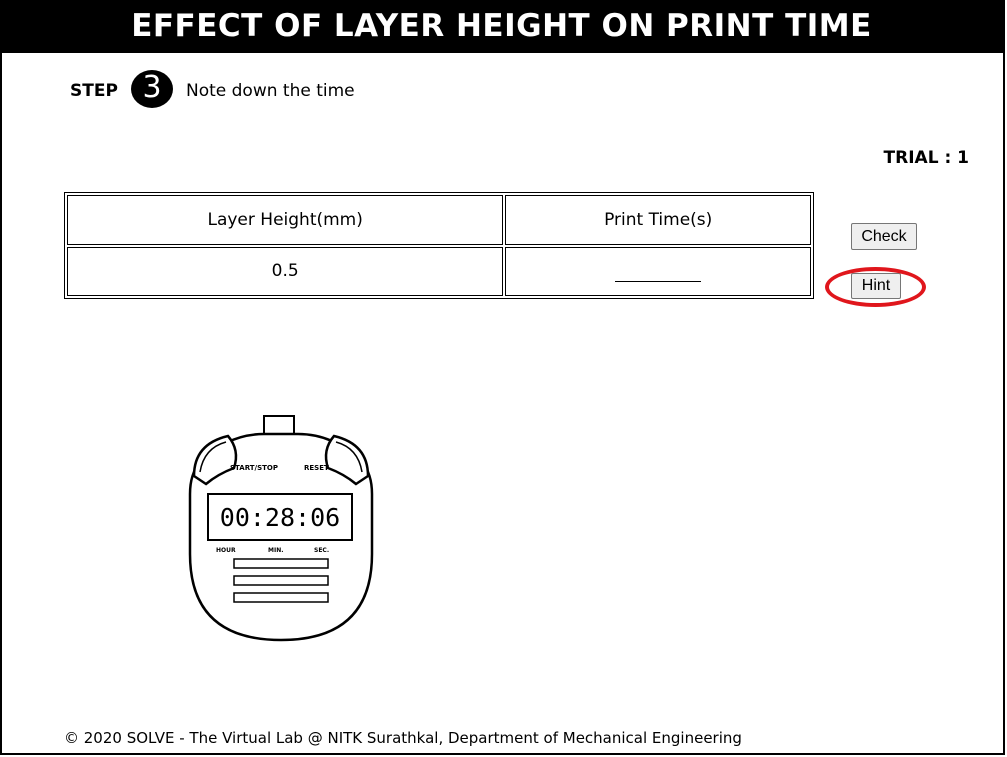  I want to click on cell-print-time-input, so click(658, 271).